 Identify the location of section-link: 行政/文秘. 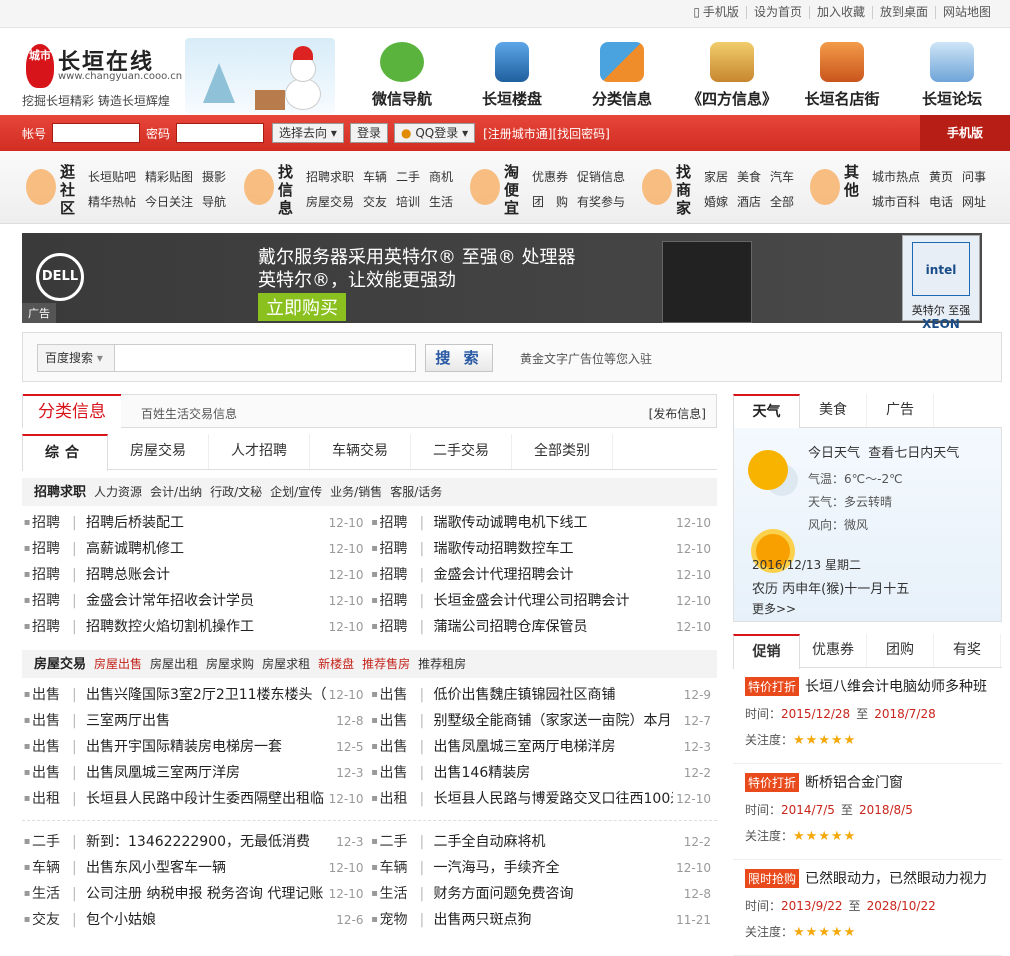
(236, 492).